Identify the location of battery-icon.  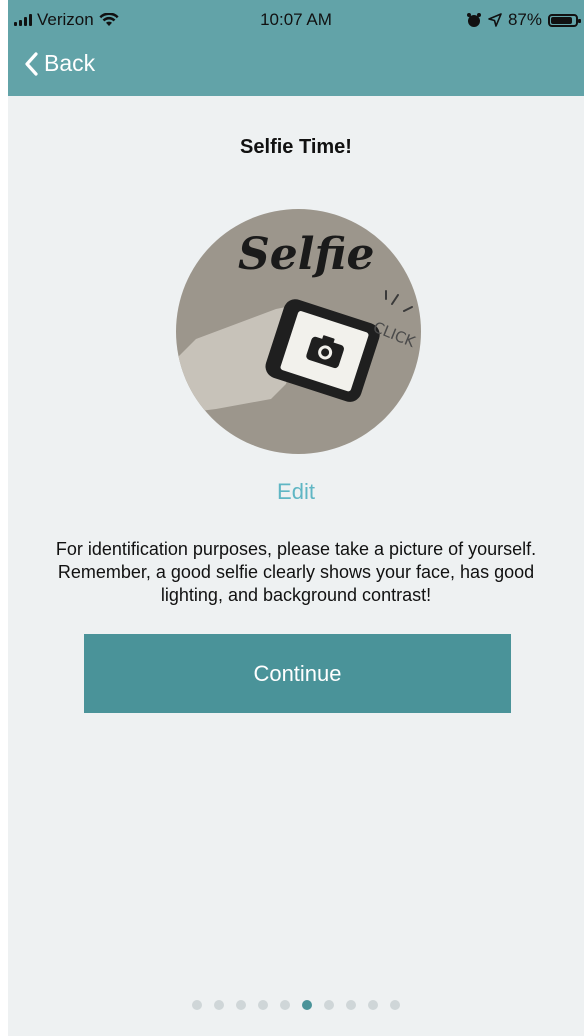
(564, 20).